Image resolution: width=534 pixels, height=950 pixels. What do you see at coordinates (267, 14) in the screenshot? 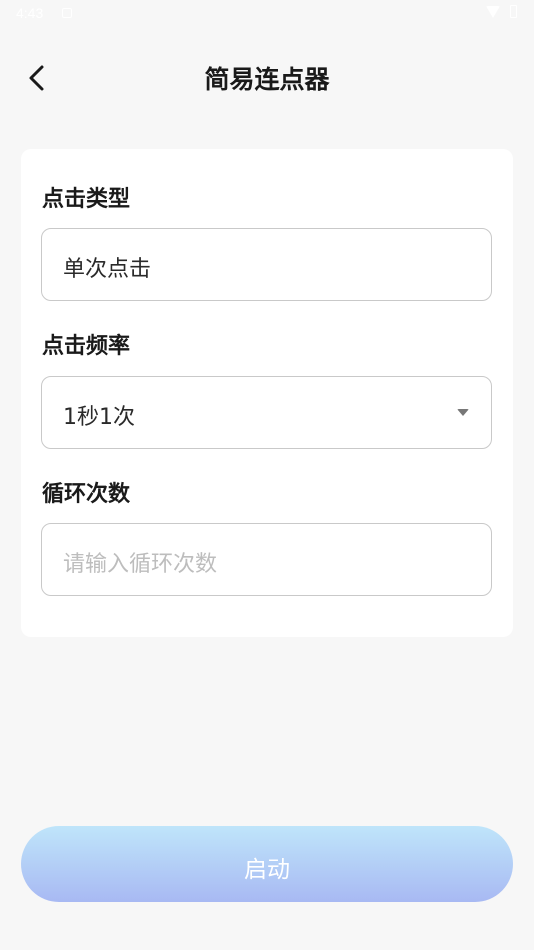
I see `status-bar: 4:43` at bounding box center [267, 14].